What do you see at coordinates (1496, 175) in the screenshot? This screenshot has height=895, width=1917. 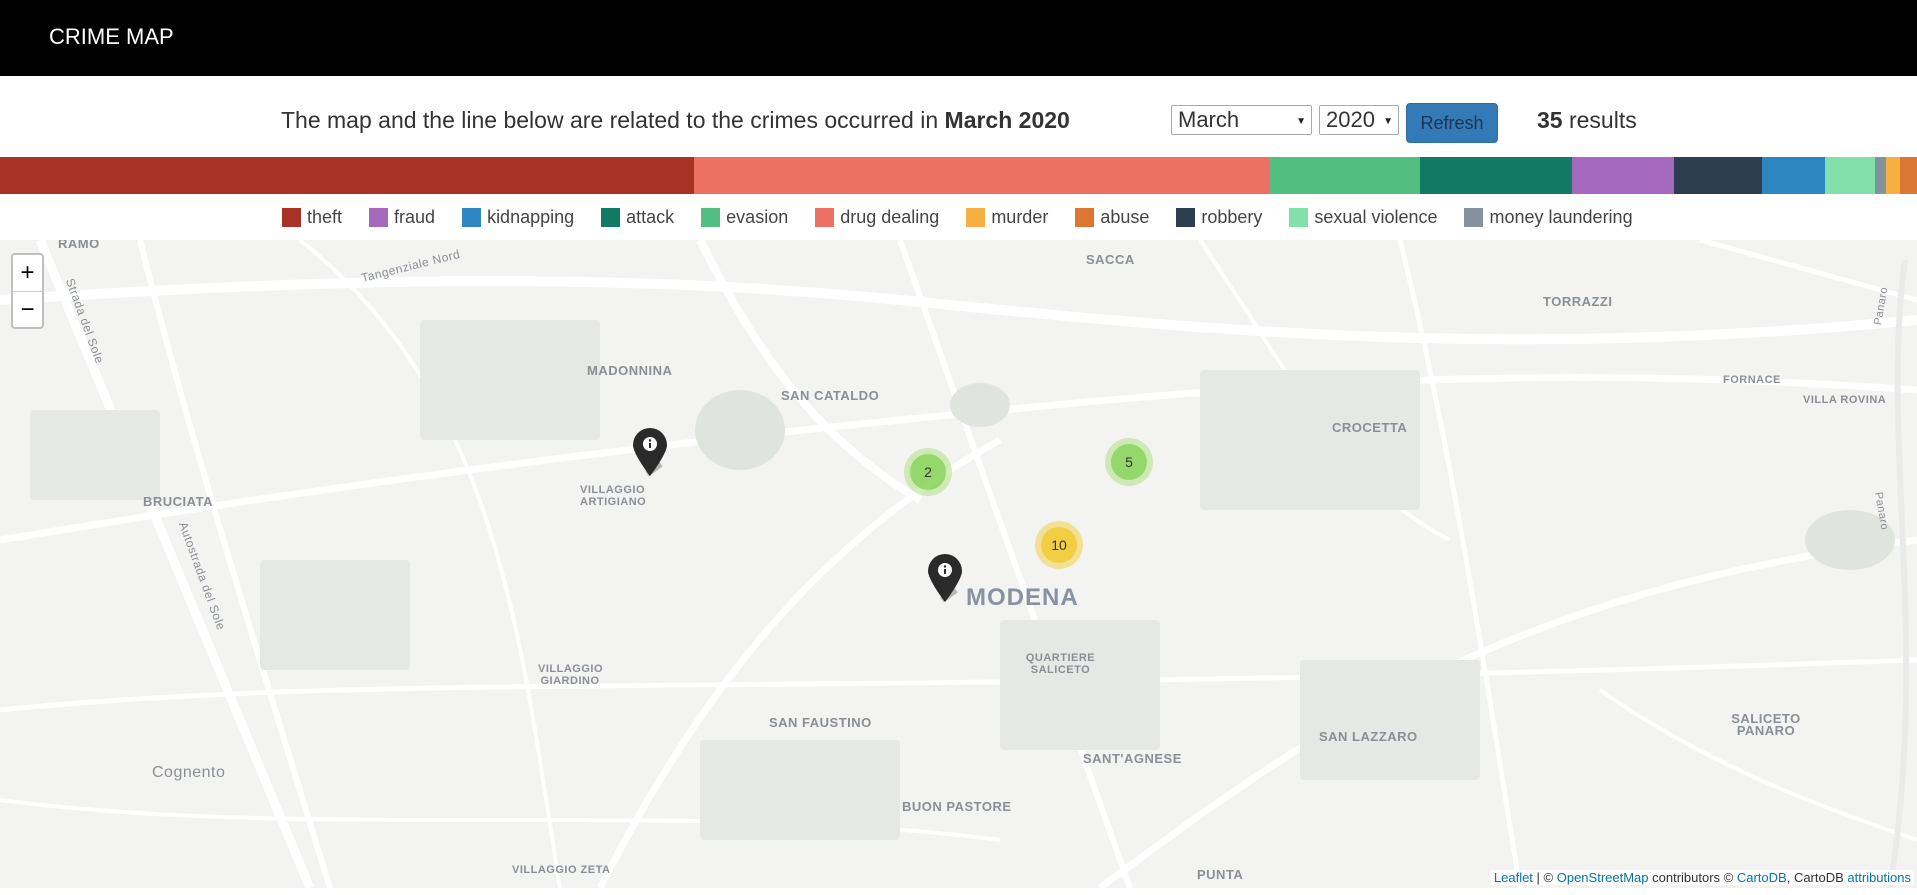 I see `bar-segment-attack` at bounding box center [1496, 175].